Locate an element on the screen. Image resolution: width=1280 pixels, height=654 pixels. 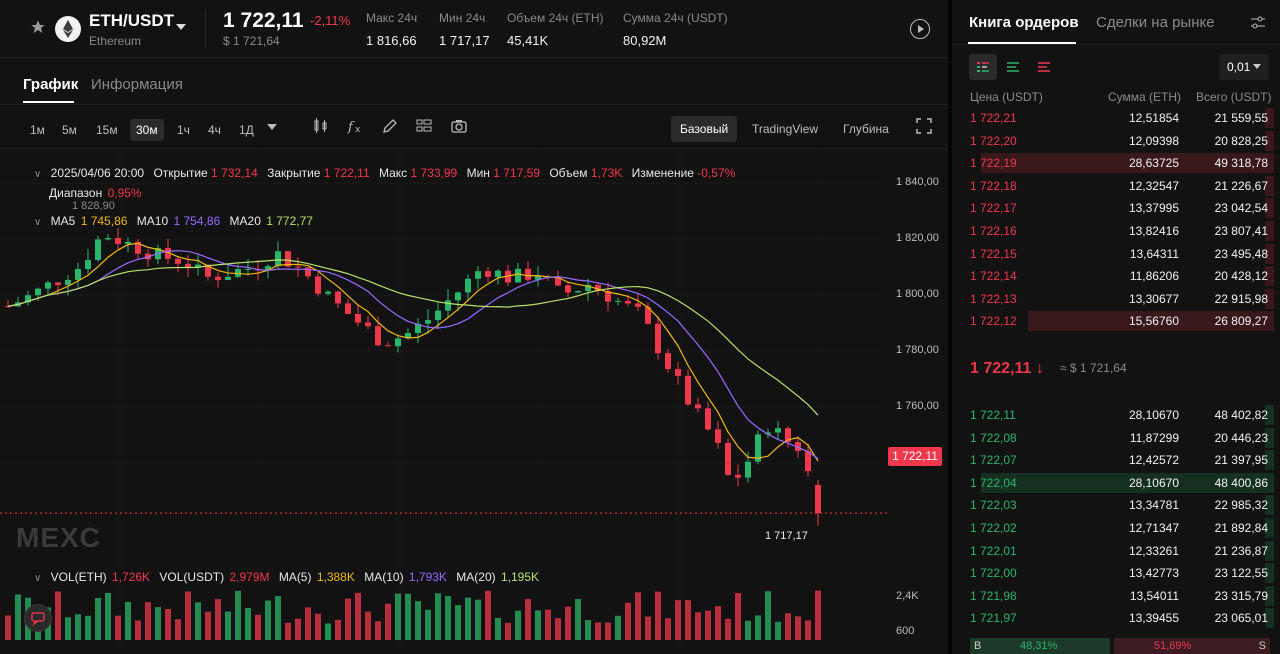
play-icon is located at coordinates (920, 29).